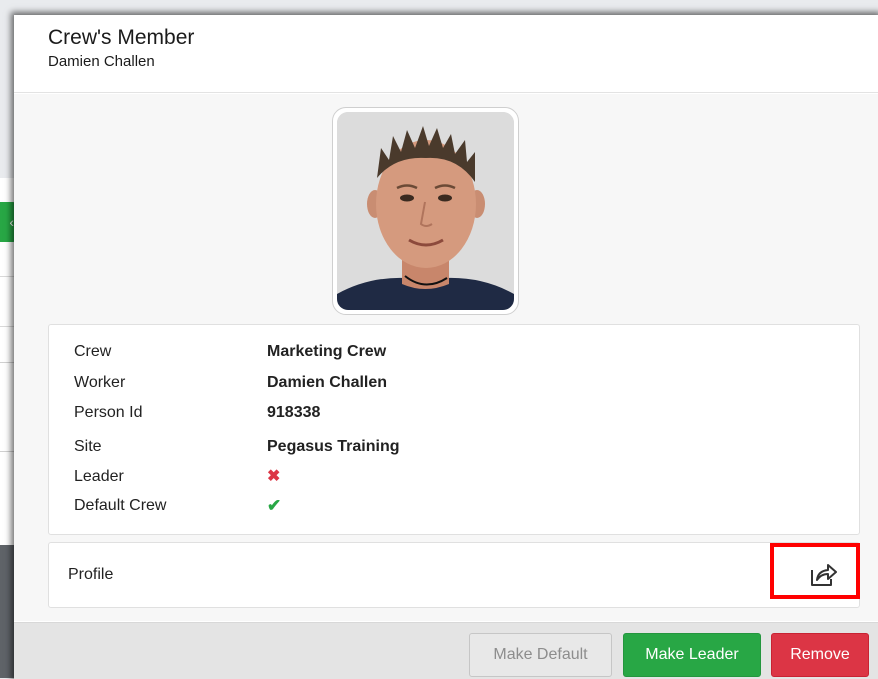 This screenshot has height=679, width=878. Describe the element at coordinates (88, 446) in the screenshot. I see `detail-label: Site` at that location.